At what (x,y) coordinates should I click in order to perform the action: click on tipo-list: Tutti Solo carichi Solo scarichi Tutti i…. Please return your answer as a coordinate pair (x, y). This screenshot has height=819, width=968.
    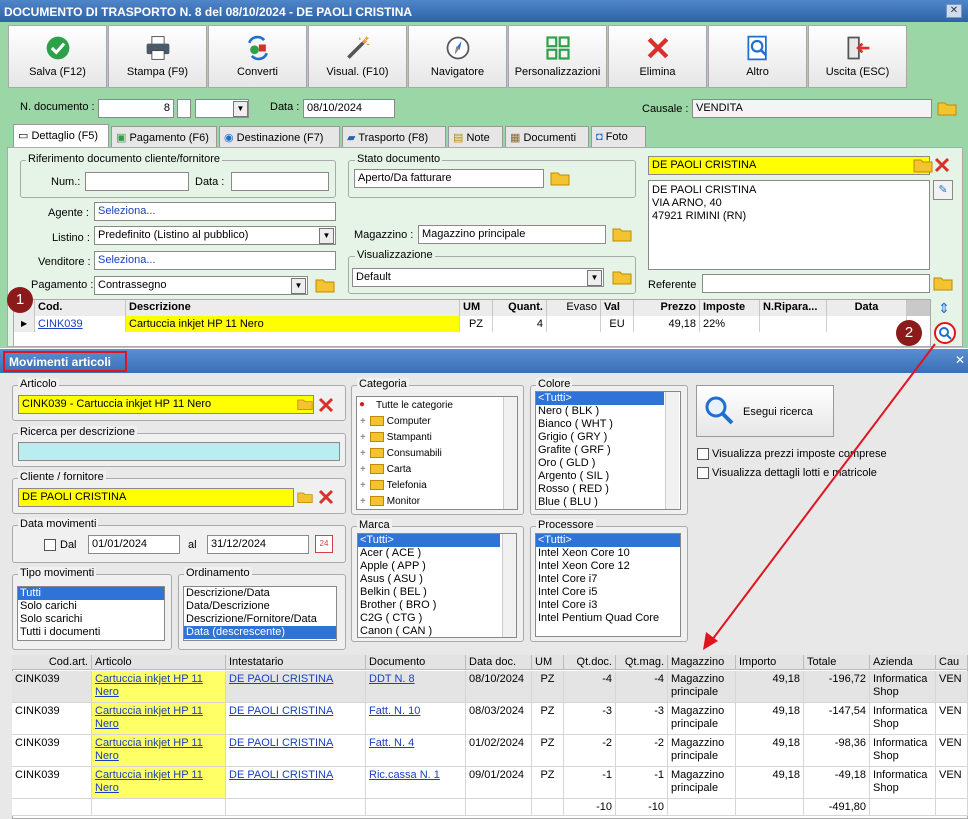
    Looking at the image, I should click on (91, 613).